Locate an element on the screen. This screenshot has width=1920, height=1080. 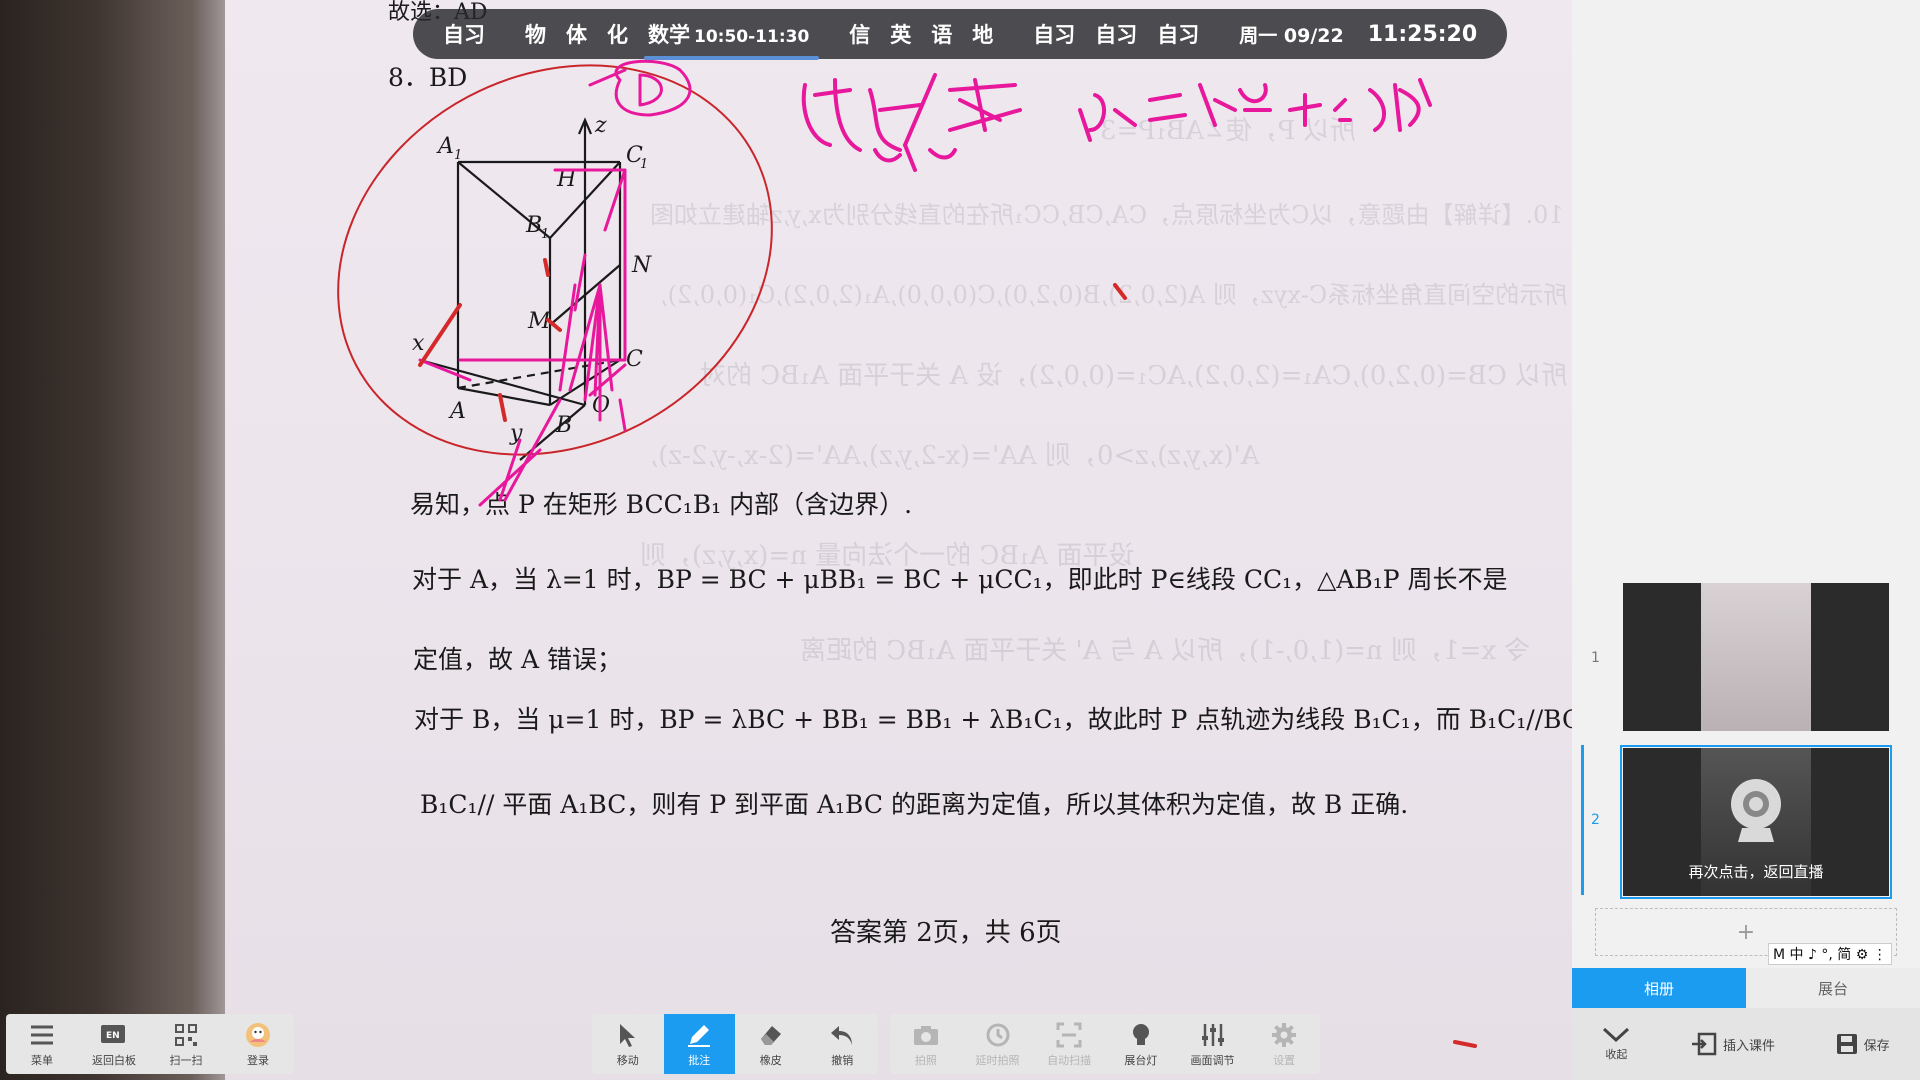
move-tool-button: 移动 is located at coordinates (628, 1044).